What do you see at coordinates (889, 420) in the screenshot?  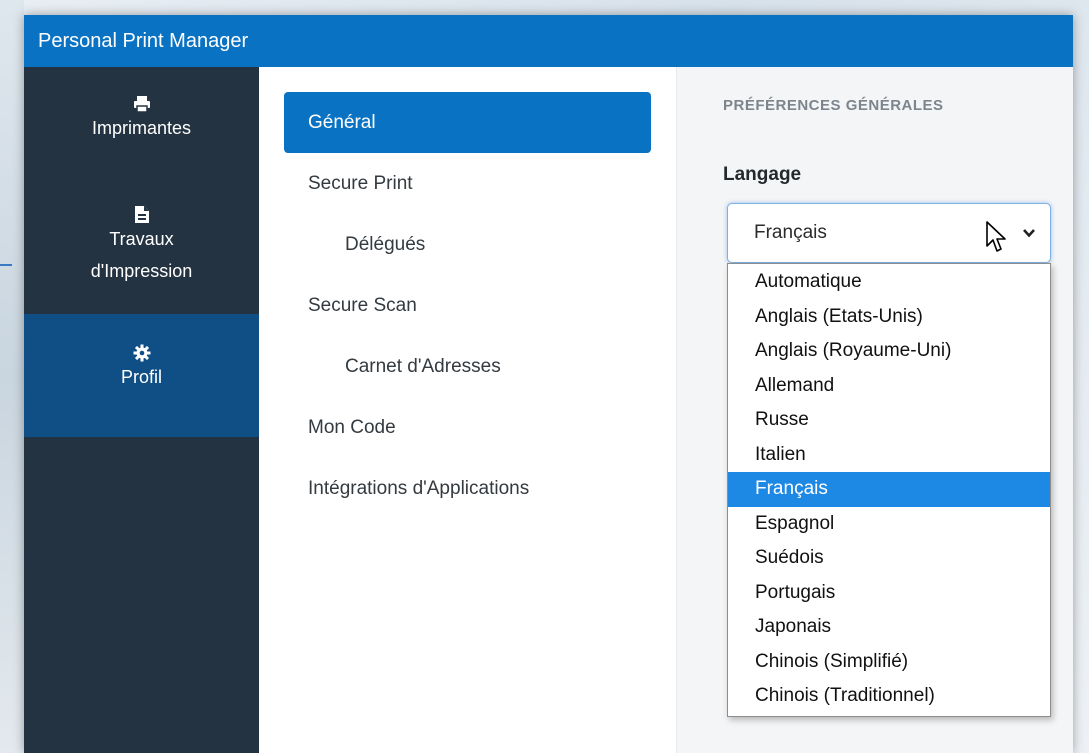 I see `language-option: Russe` at bounding box center [889, 420].